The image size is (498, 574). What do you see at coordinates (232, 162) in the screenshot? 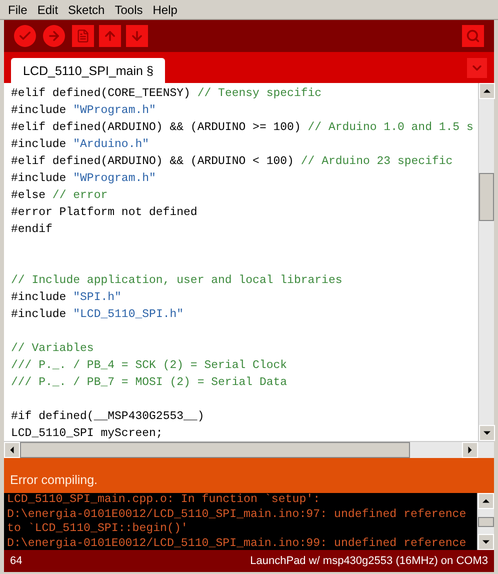
I see `code-line: #elif defined(ARDUINO) && (ARDUINO < 100) // Arduino 23 specific` at bounding box center [232, 162].